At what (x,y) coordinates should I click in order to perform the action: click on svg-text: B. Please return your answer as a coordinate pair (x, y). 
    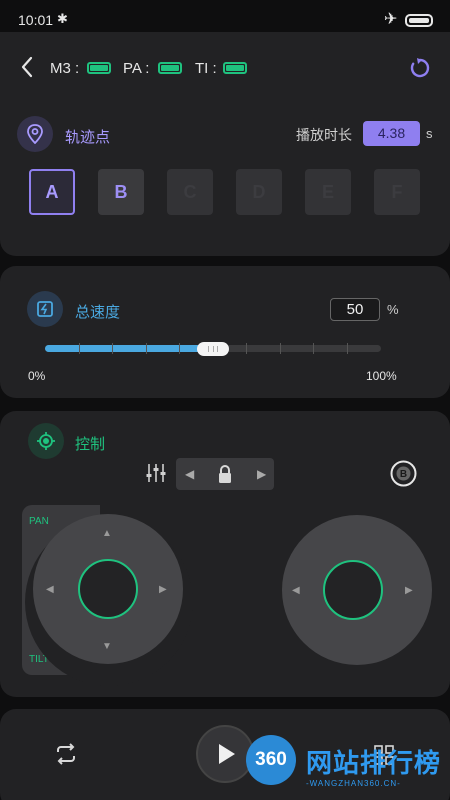
    Looking at the image, I should click on (403, 474).